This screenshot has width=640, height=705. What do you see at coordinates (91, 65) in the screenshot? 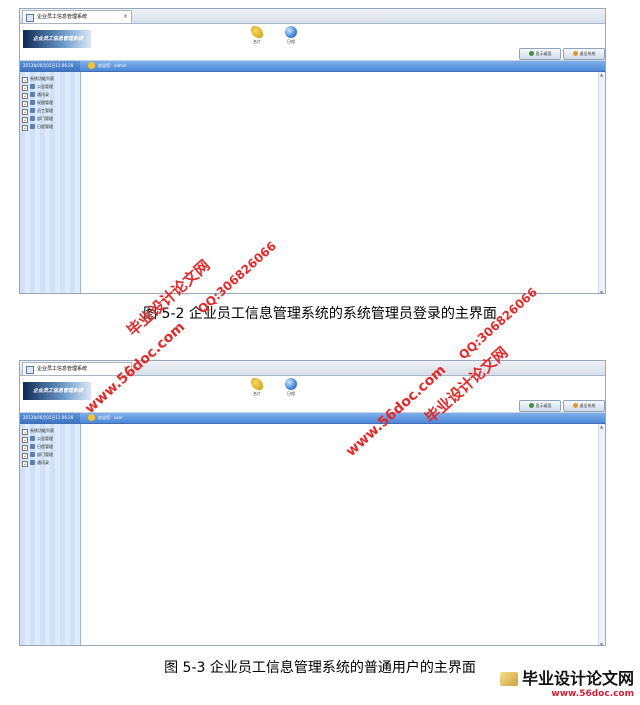
I see `user-icon` at bounding box center [91, 65].